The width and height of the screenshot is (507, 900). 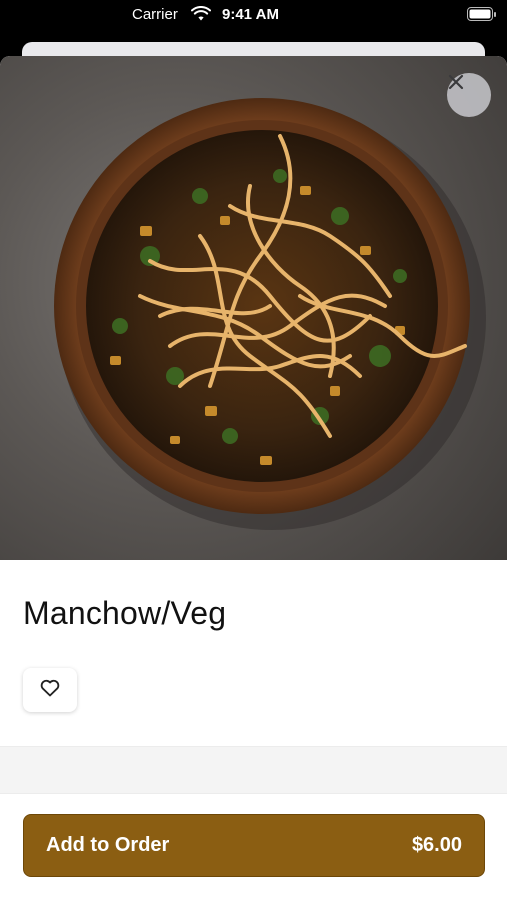 What do you see at coordinates (436, 845) in the screenshot?
I see `order-price: $6.00` at bounding box center [436, 845].